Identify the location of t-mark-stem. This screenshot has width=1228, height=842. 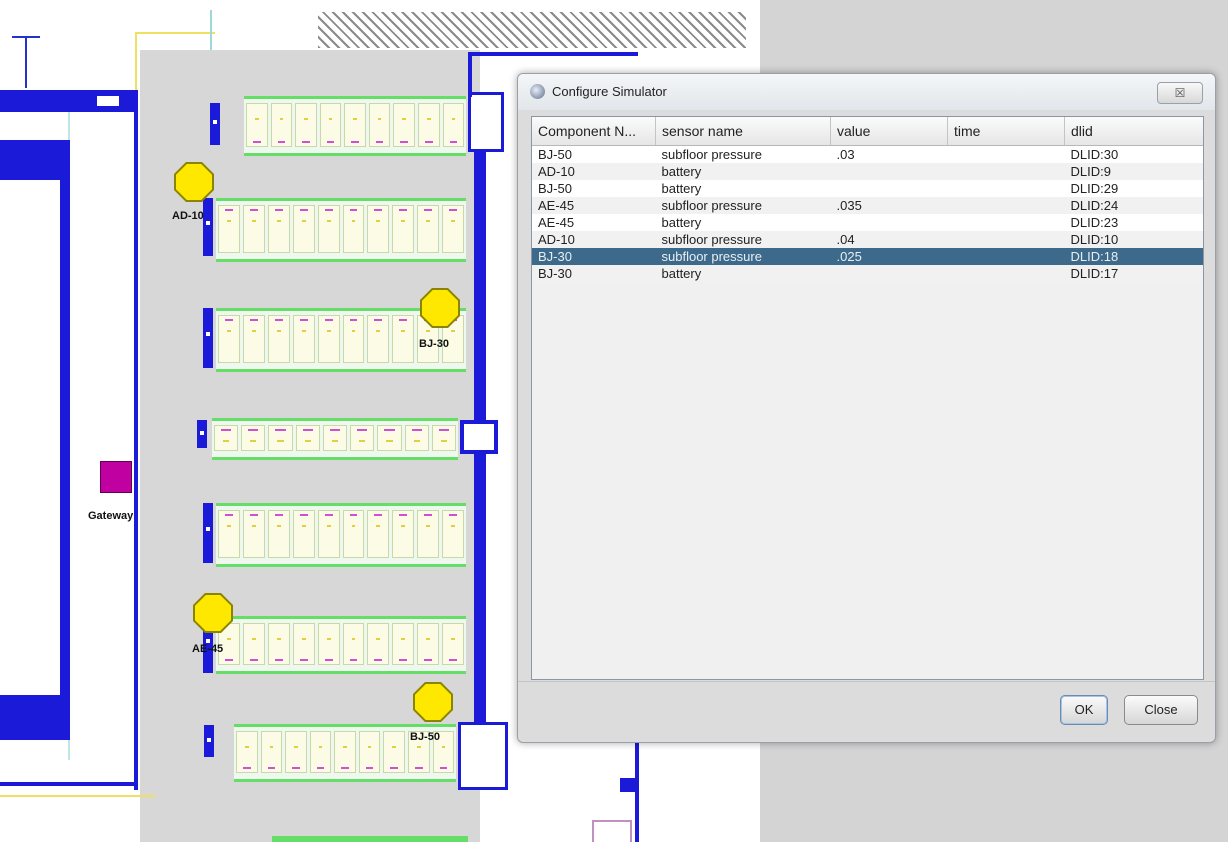
(26, 62).